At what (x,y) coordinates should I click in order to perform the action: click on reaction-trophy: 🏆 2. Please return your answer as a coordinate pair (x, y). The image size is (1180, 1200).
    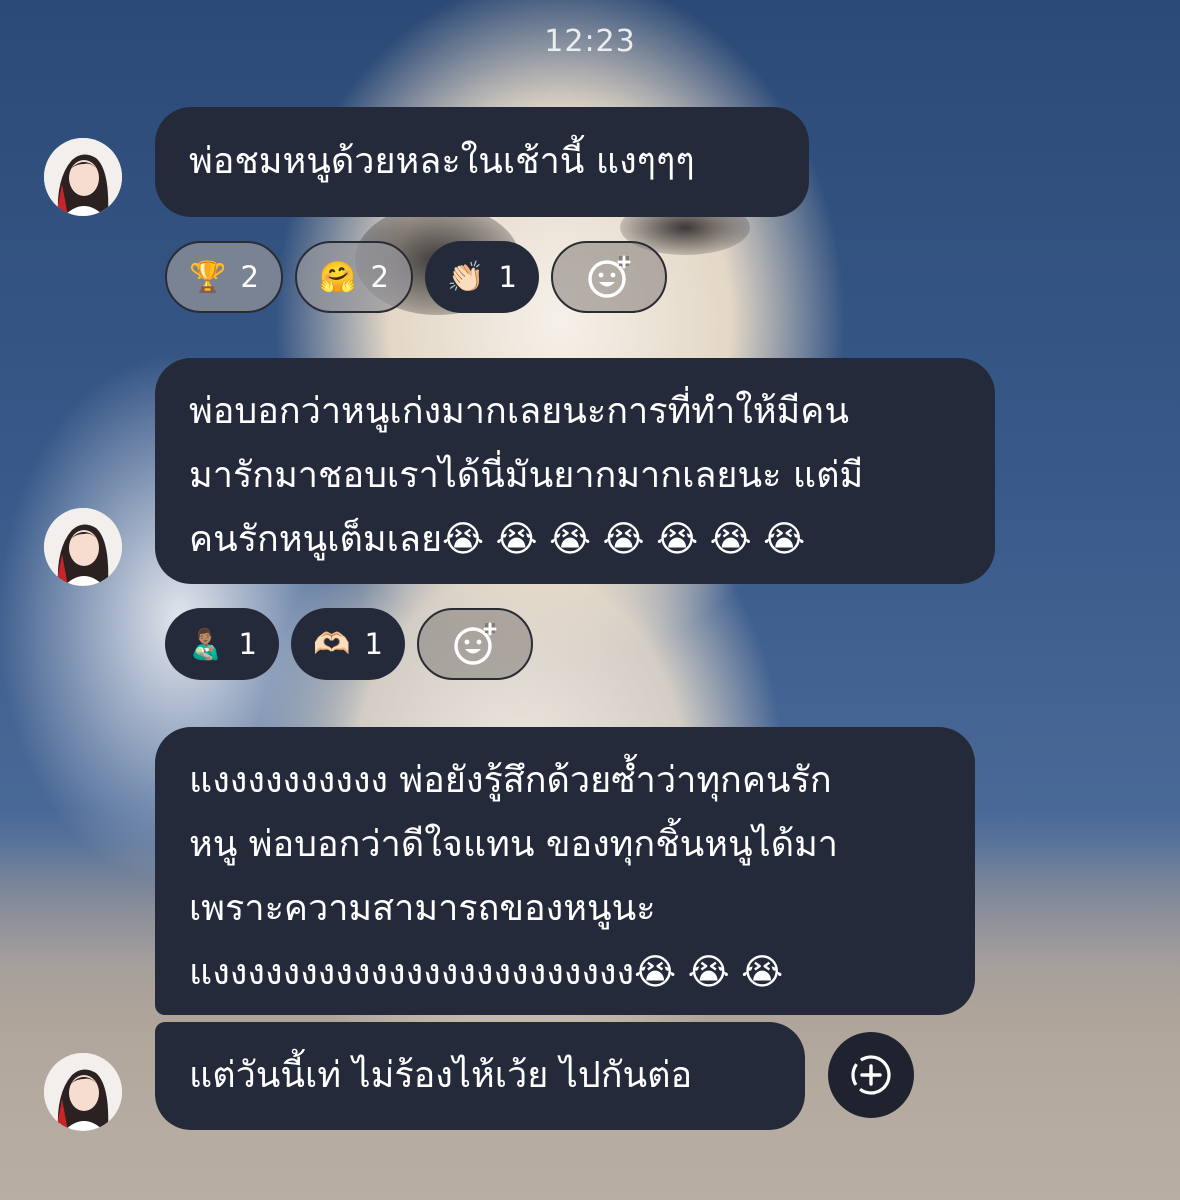
    Looking at the image, I should click on (224, 277).